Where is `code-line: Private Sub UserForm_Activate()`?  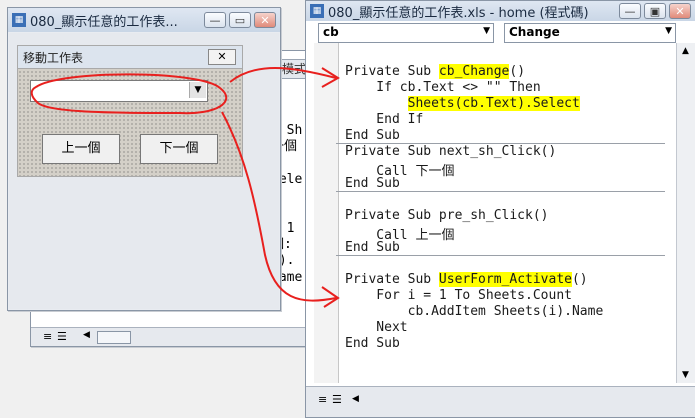
code-line: Private Sub UserForm_Activate() is located at coordinates (466, 279).